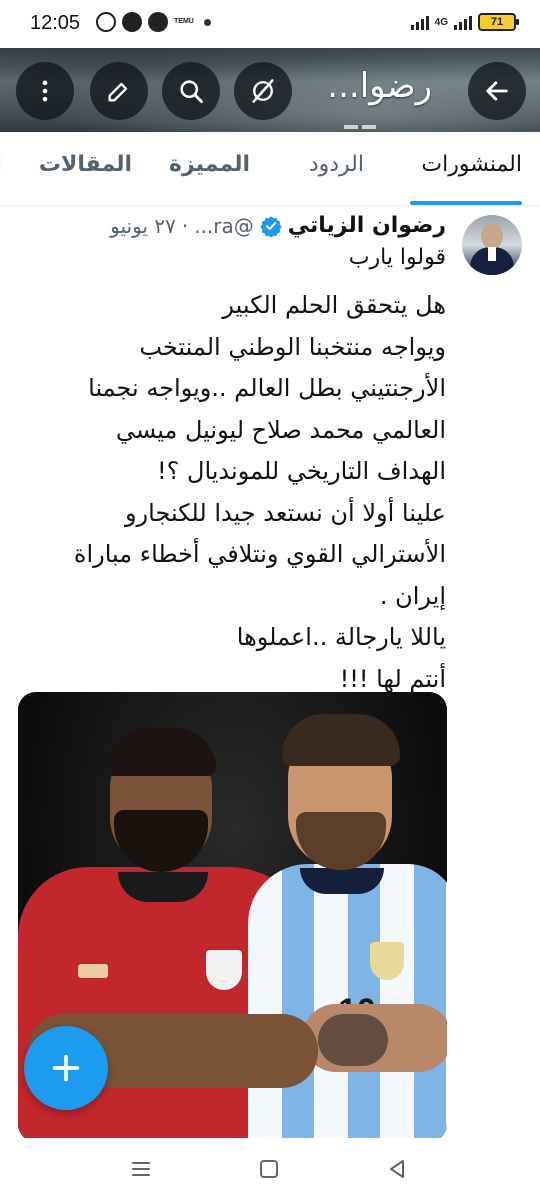  I want to click on tweet-line: ويواجه منتخبنا الوطني المنتخب, so click(292, 346).